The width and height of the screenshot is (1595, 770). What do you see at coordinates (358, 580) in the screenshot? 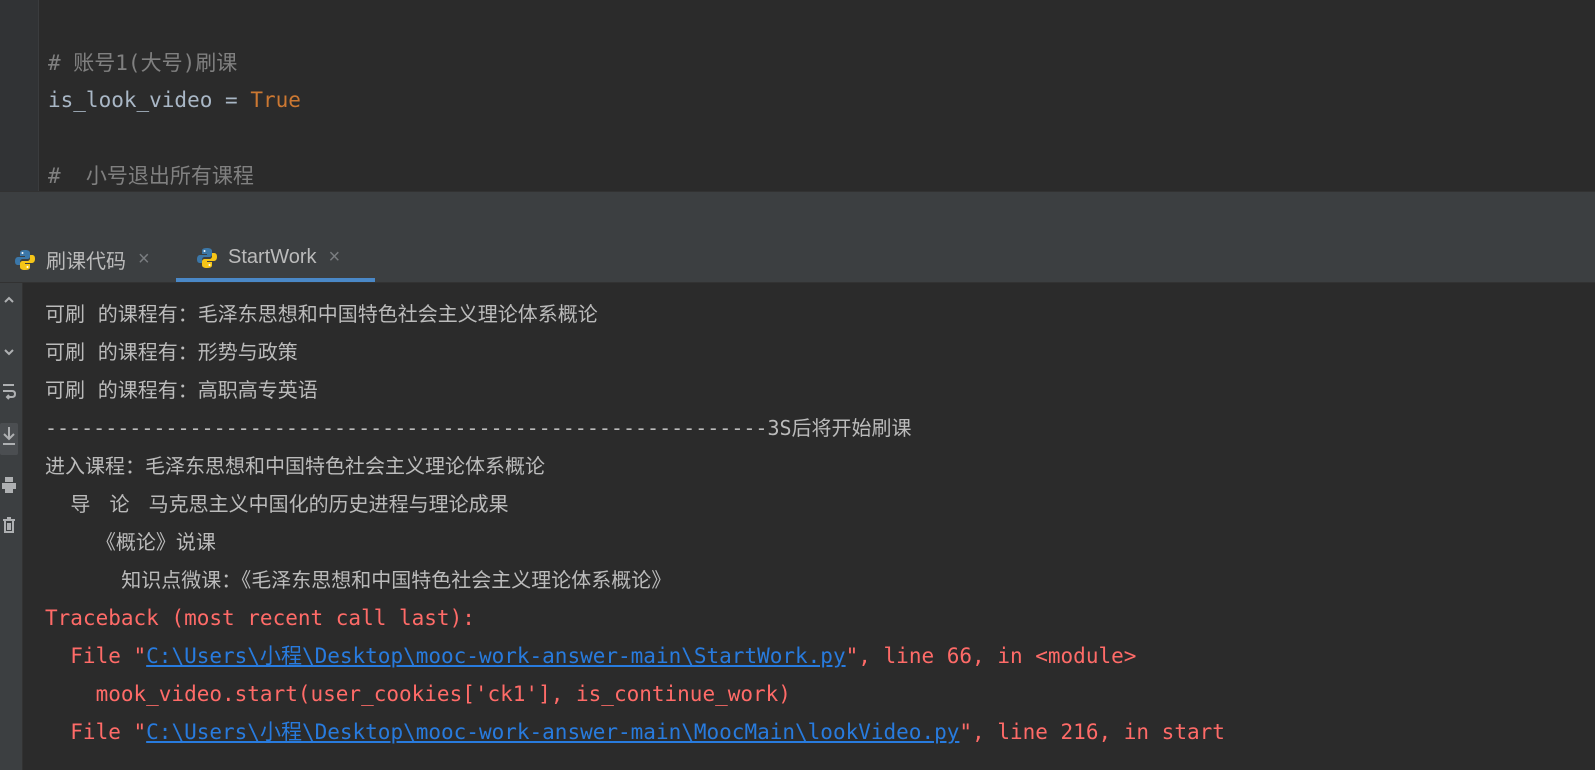
I see `console-output-line: 知识点微课：《毛泽东思想和中国特色社会主义理论体系概论》` at bounding box center [358, 580].